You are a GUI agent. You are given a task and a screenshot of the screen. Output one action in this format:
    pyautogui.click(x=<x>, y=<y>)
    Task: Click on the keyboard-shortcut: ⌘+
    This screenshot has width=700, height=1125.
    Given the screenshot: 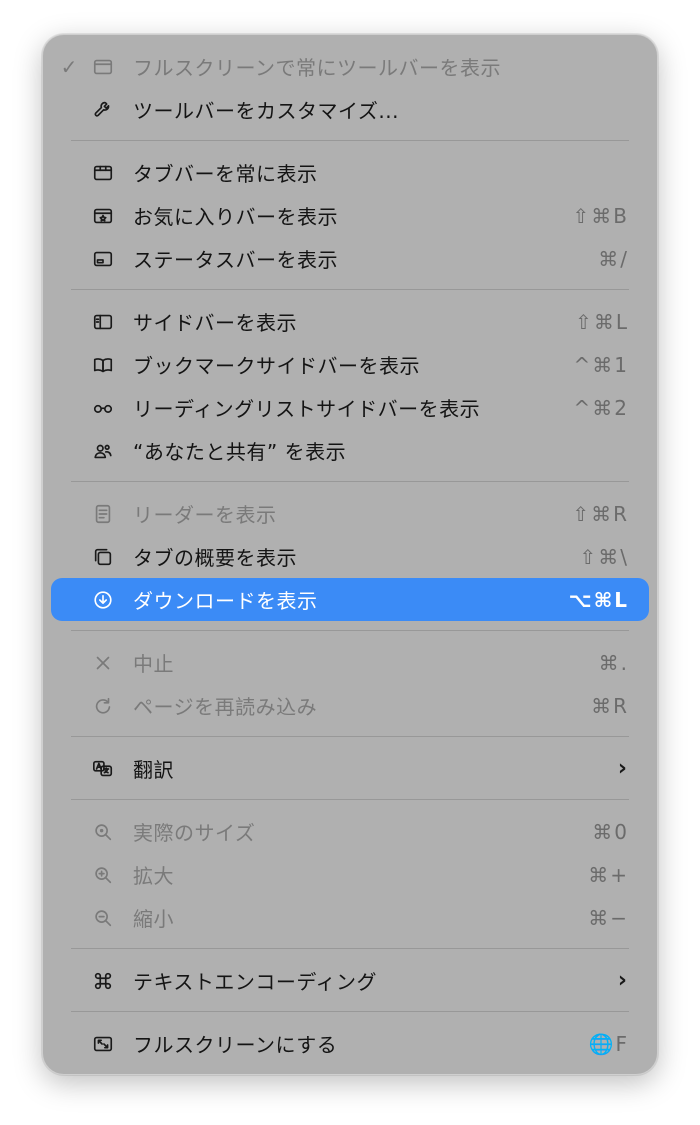 What is the action you would take?
    pyautogui.click(x=608, y=874)
    